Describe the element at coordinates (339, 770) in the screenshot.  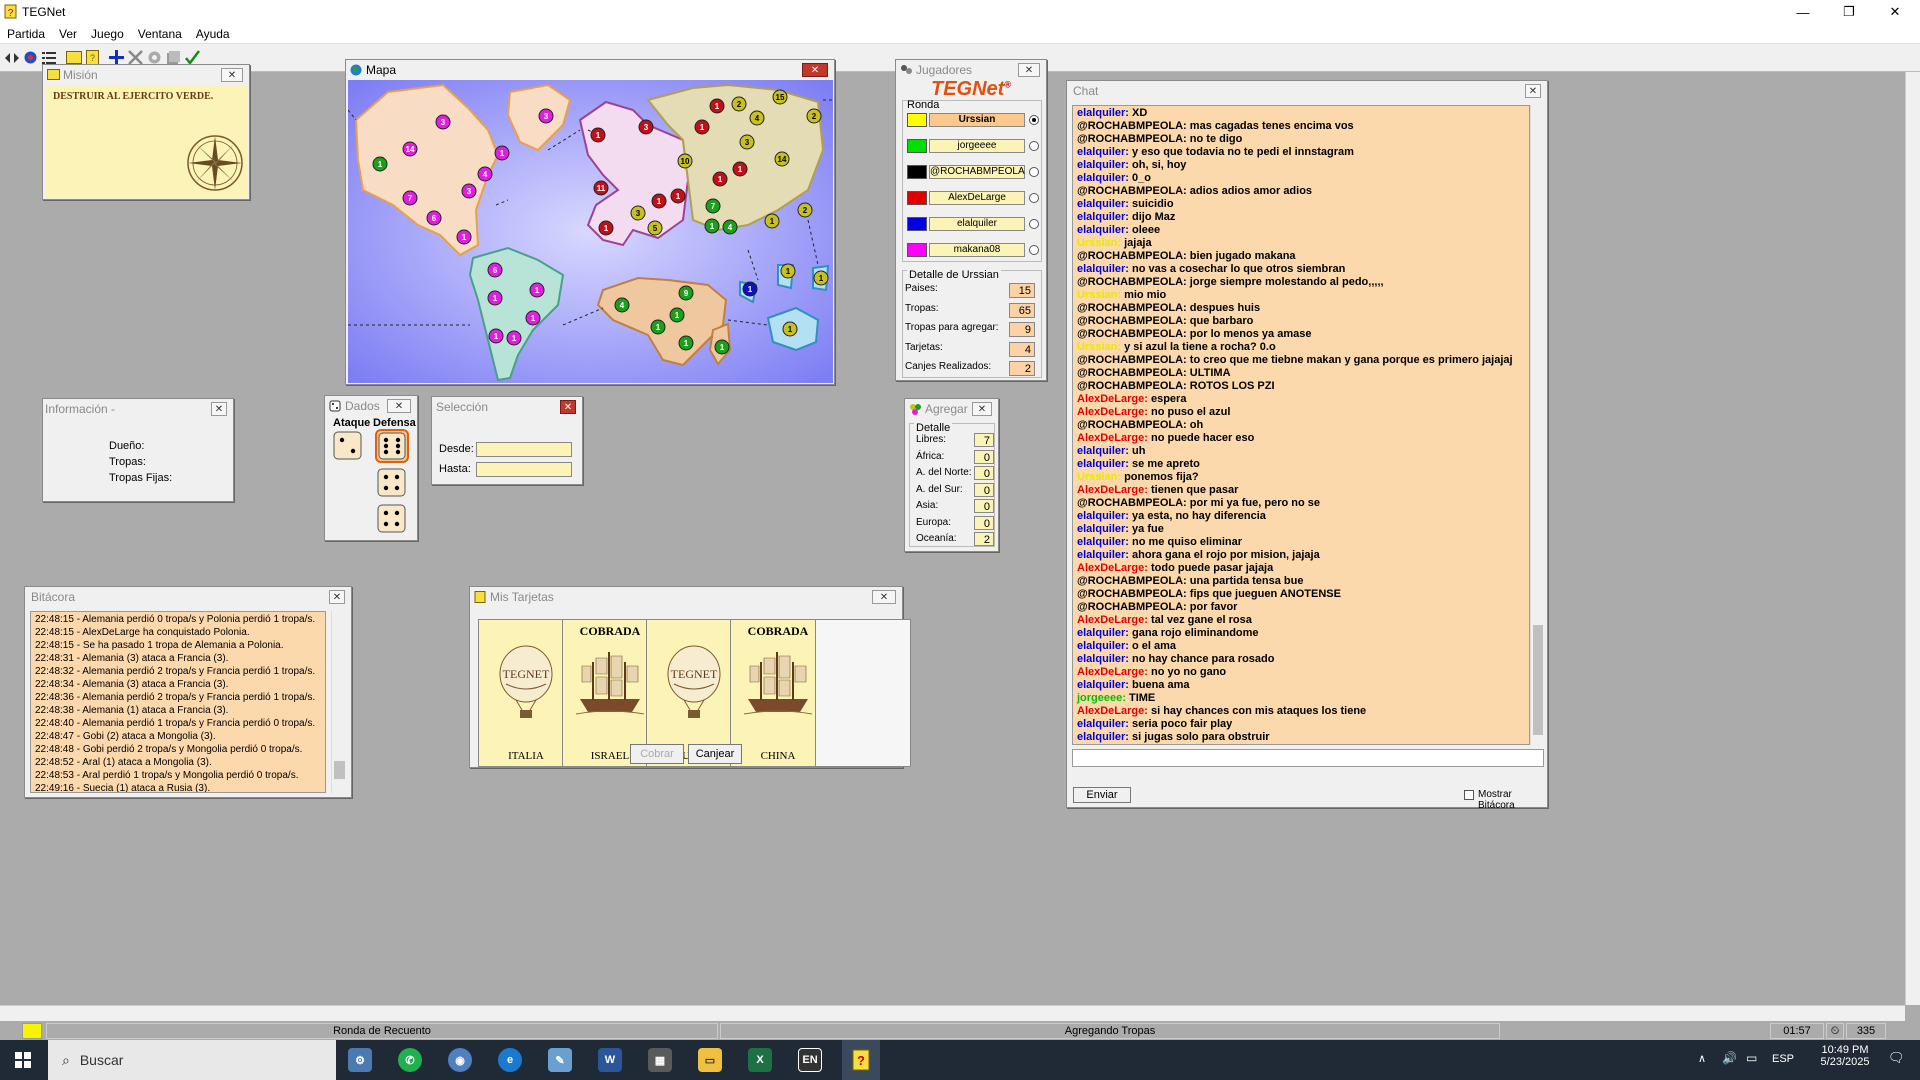
I see `log-scroll-thumb` at that location.